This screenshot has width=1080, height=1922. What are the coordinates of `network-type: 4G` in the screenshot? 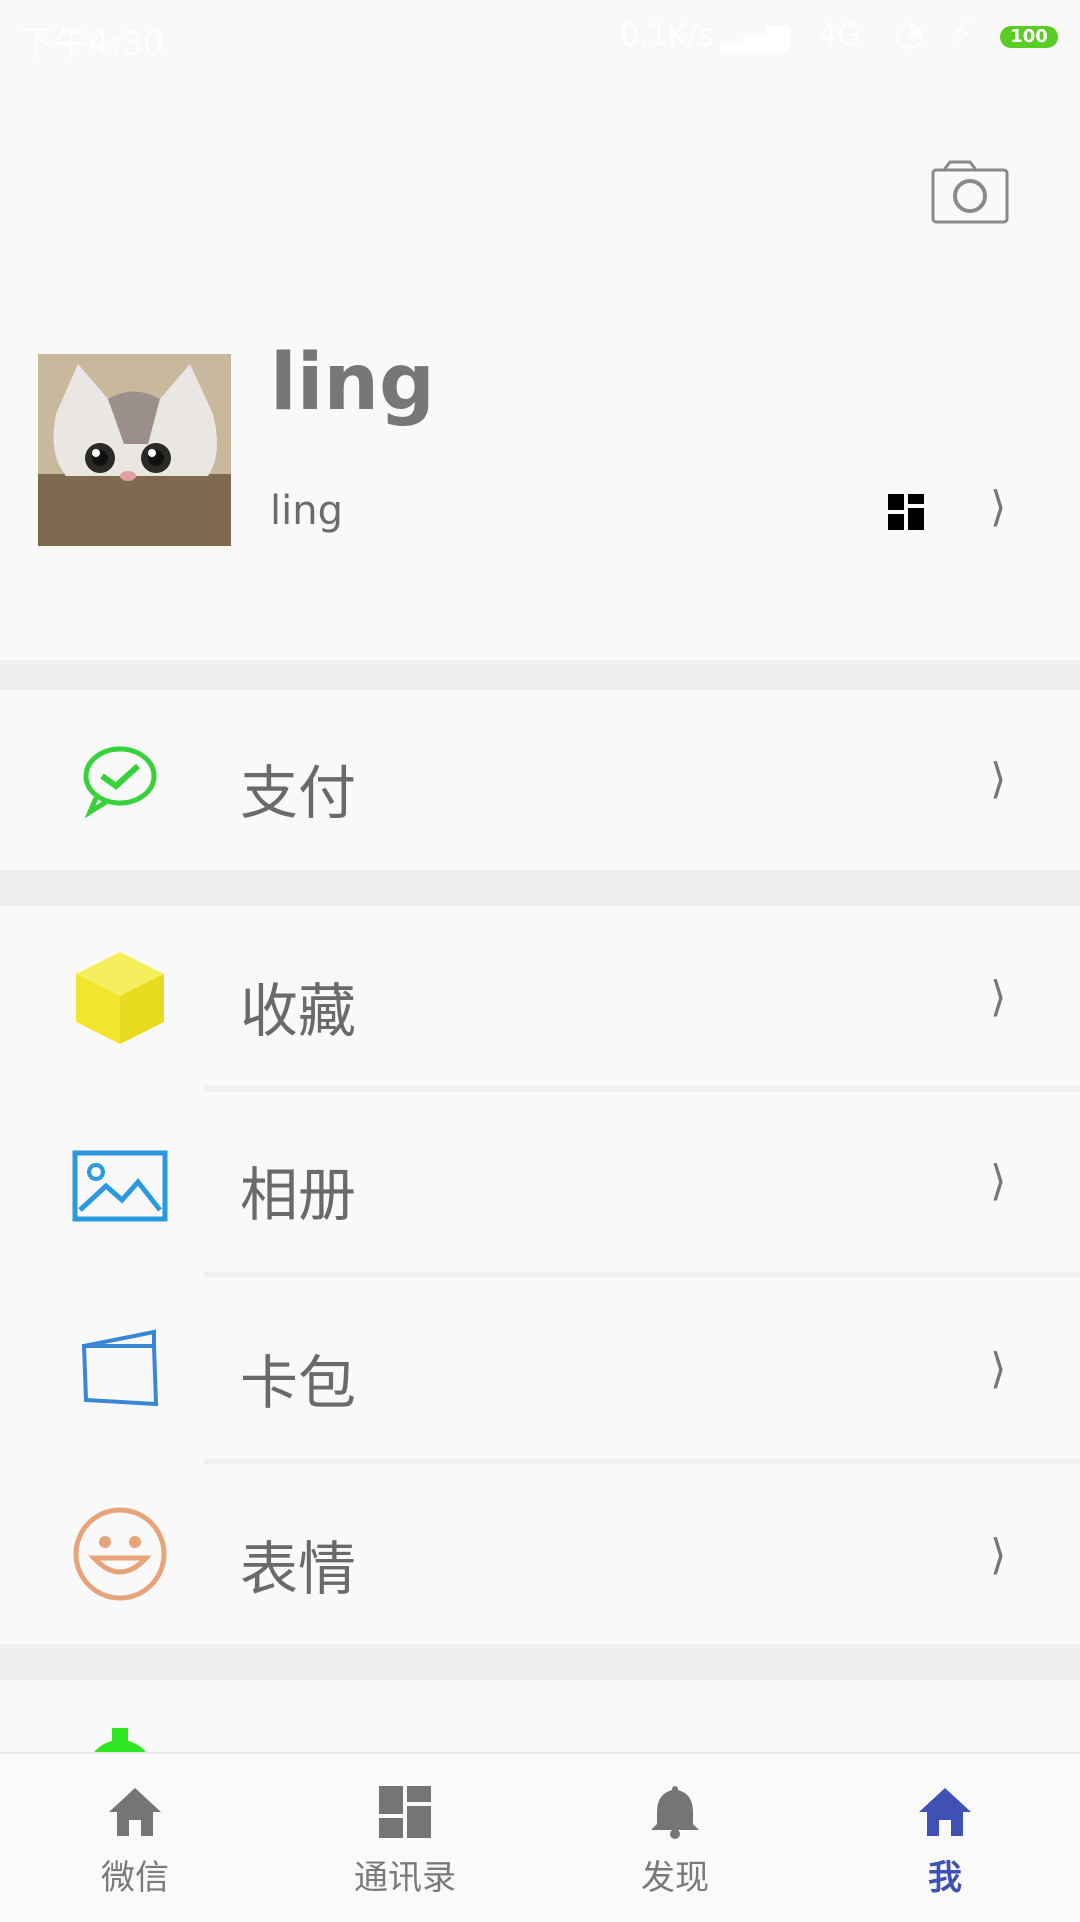 It's located at (839, 35).